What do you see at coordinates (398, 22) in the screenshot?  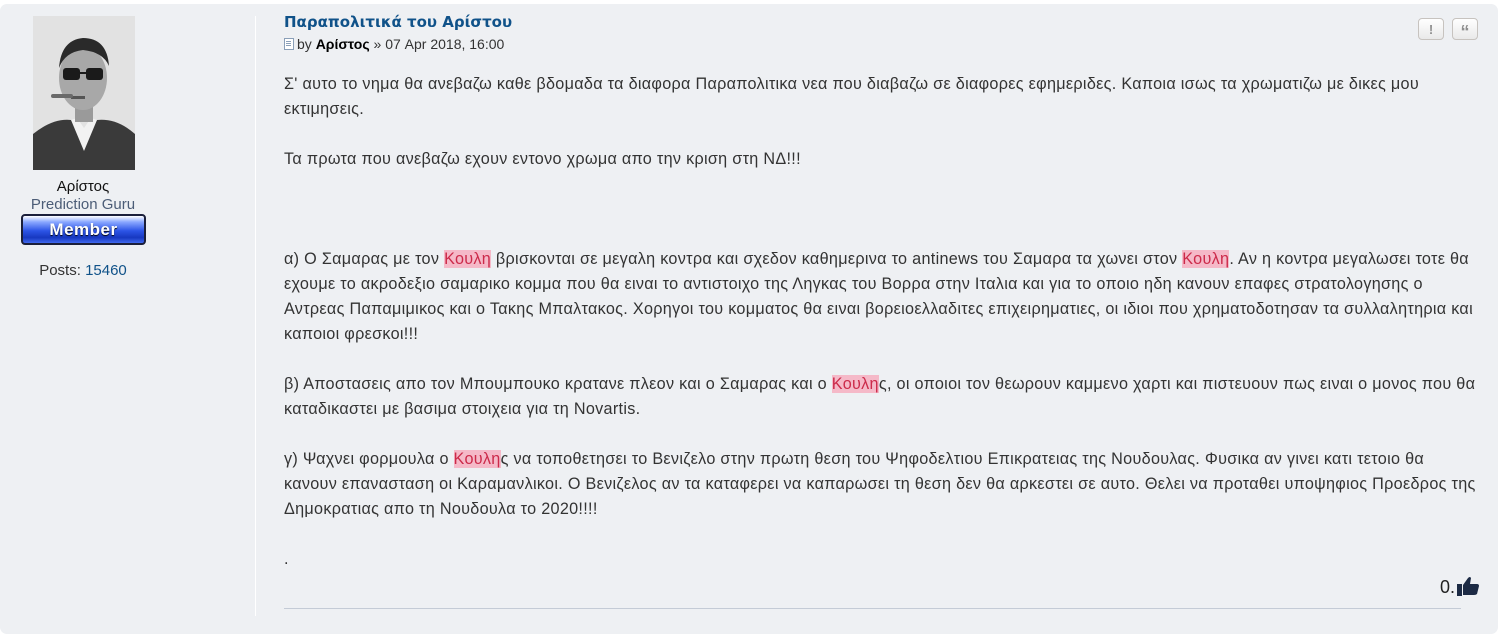 I see `post-title-link: Παραπολιτικά του Αρίστου` at bounding box center [398, 22].